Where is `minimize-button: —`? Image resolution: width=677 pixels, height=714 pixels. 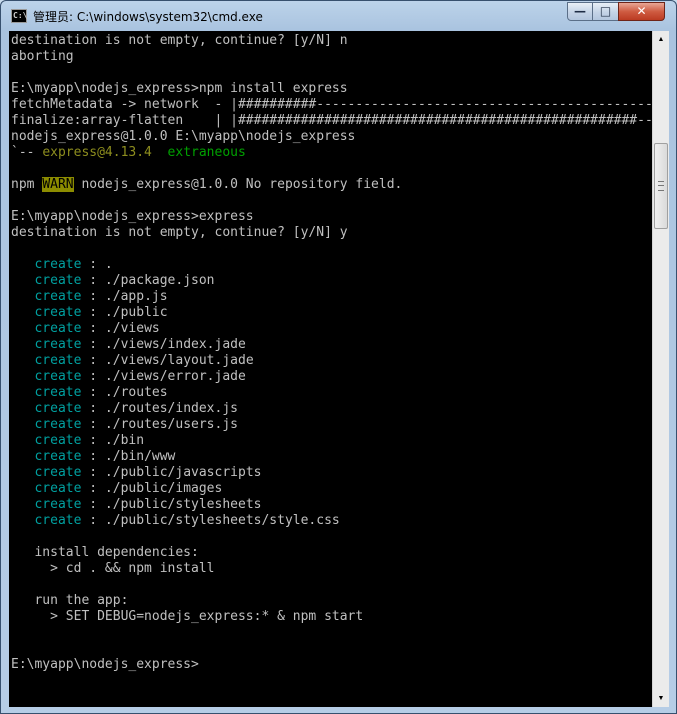 minimize-button: — is located at coordinates (580, 11).